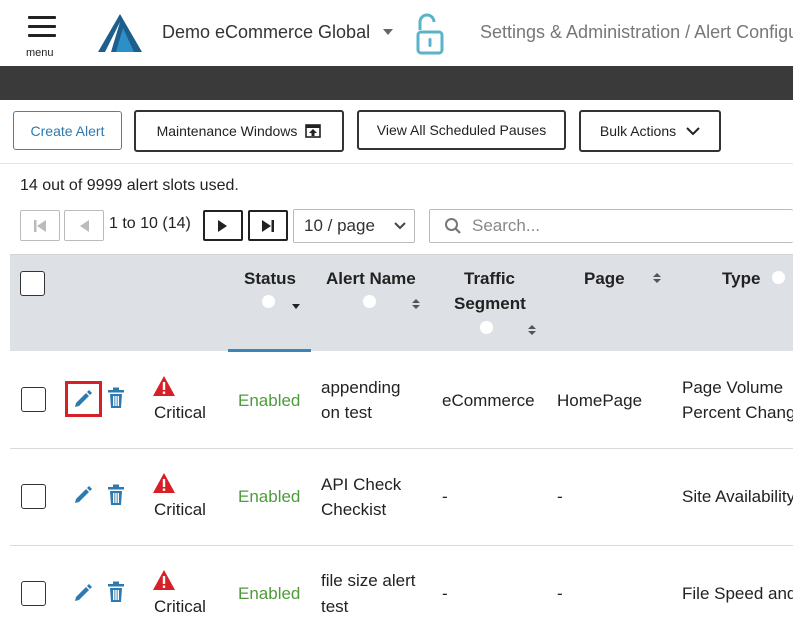  Describe the element at coordinates (371, 279) in the screenshot. I see `column-alert-name: Alert Name` at that location.